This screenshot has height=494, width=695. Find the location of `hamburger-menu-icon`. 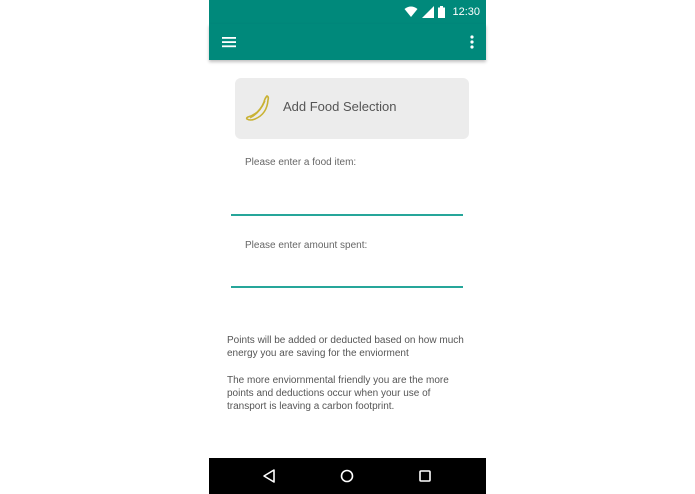

hamburger-menu-icon is located at coordinates (230, 42).